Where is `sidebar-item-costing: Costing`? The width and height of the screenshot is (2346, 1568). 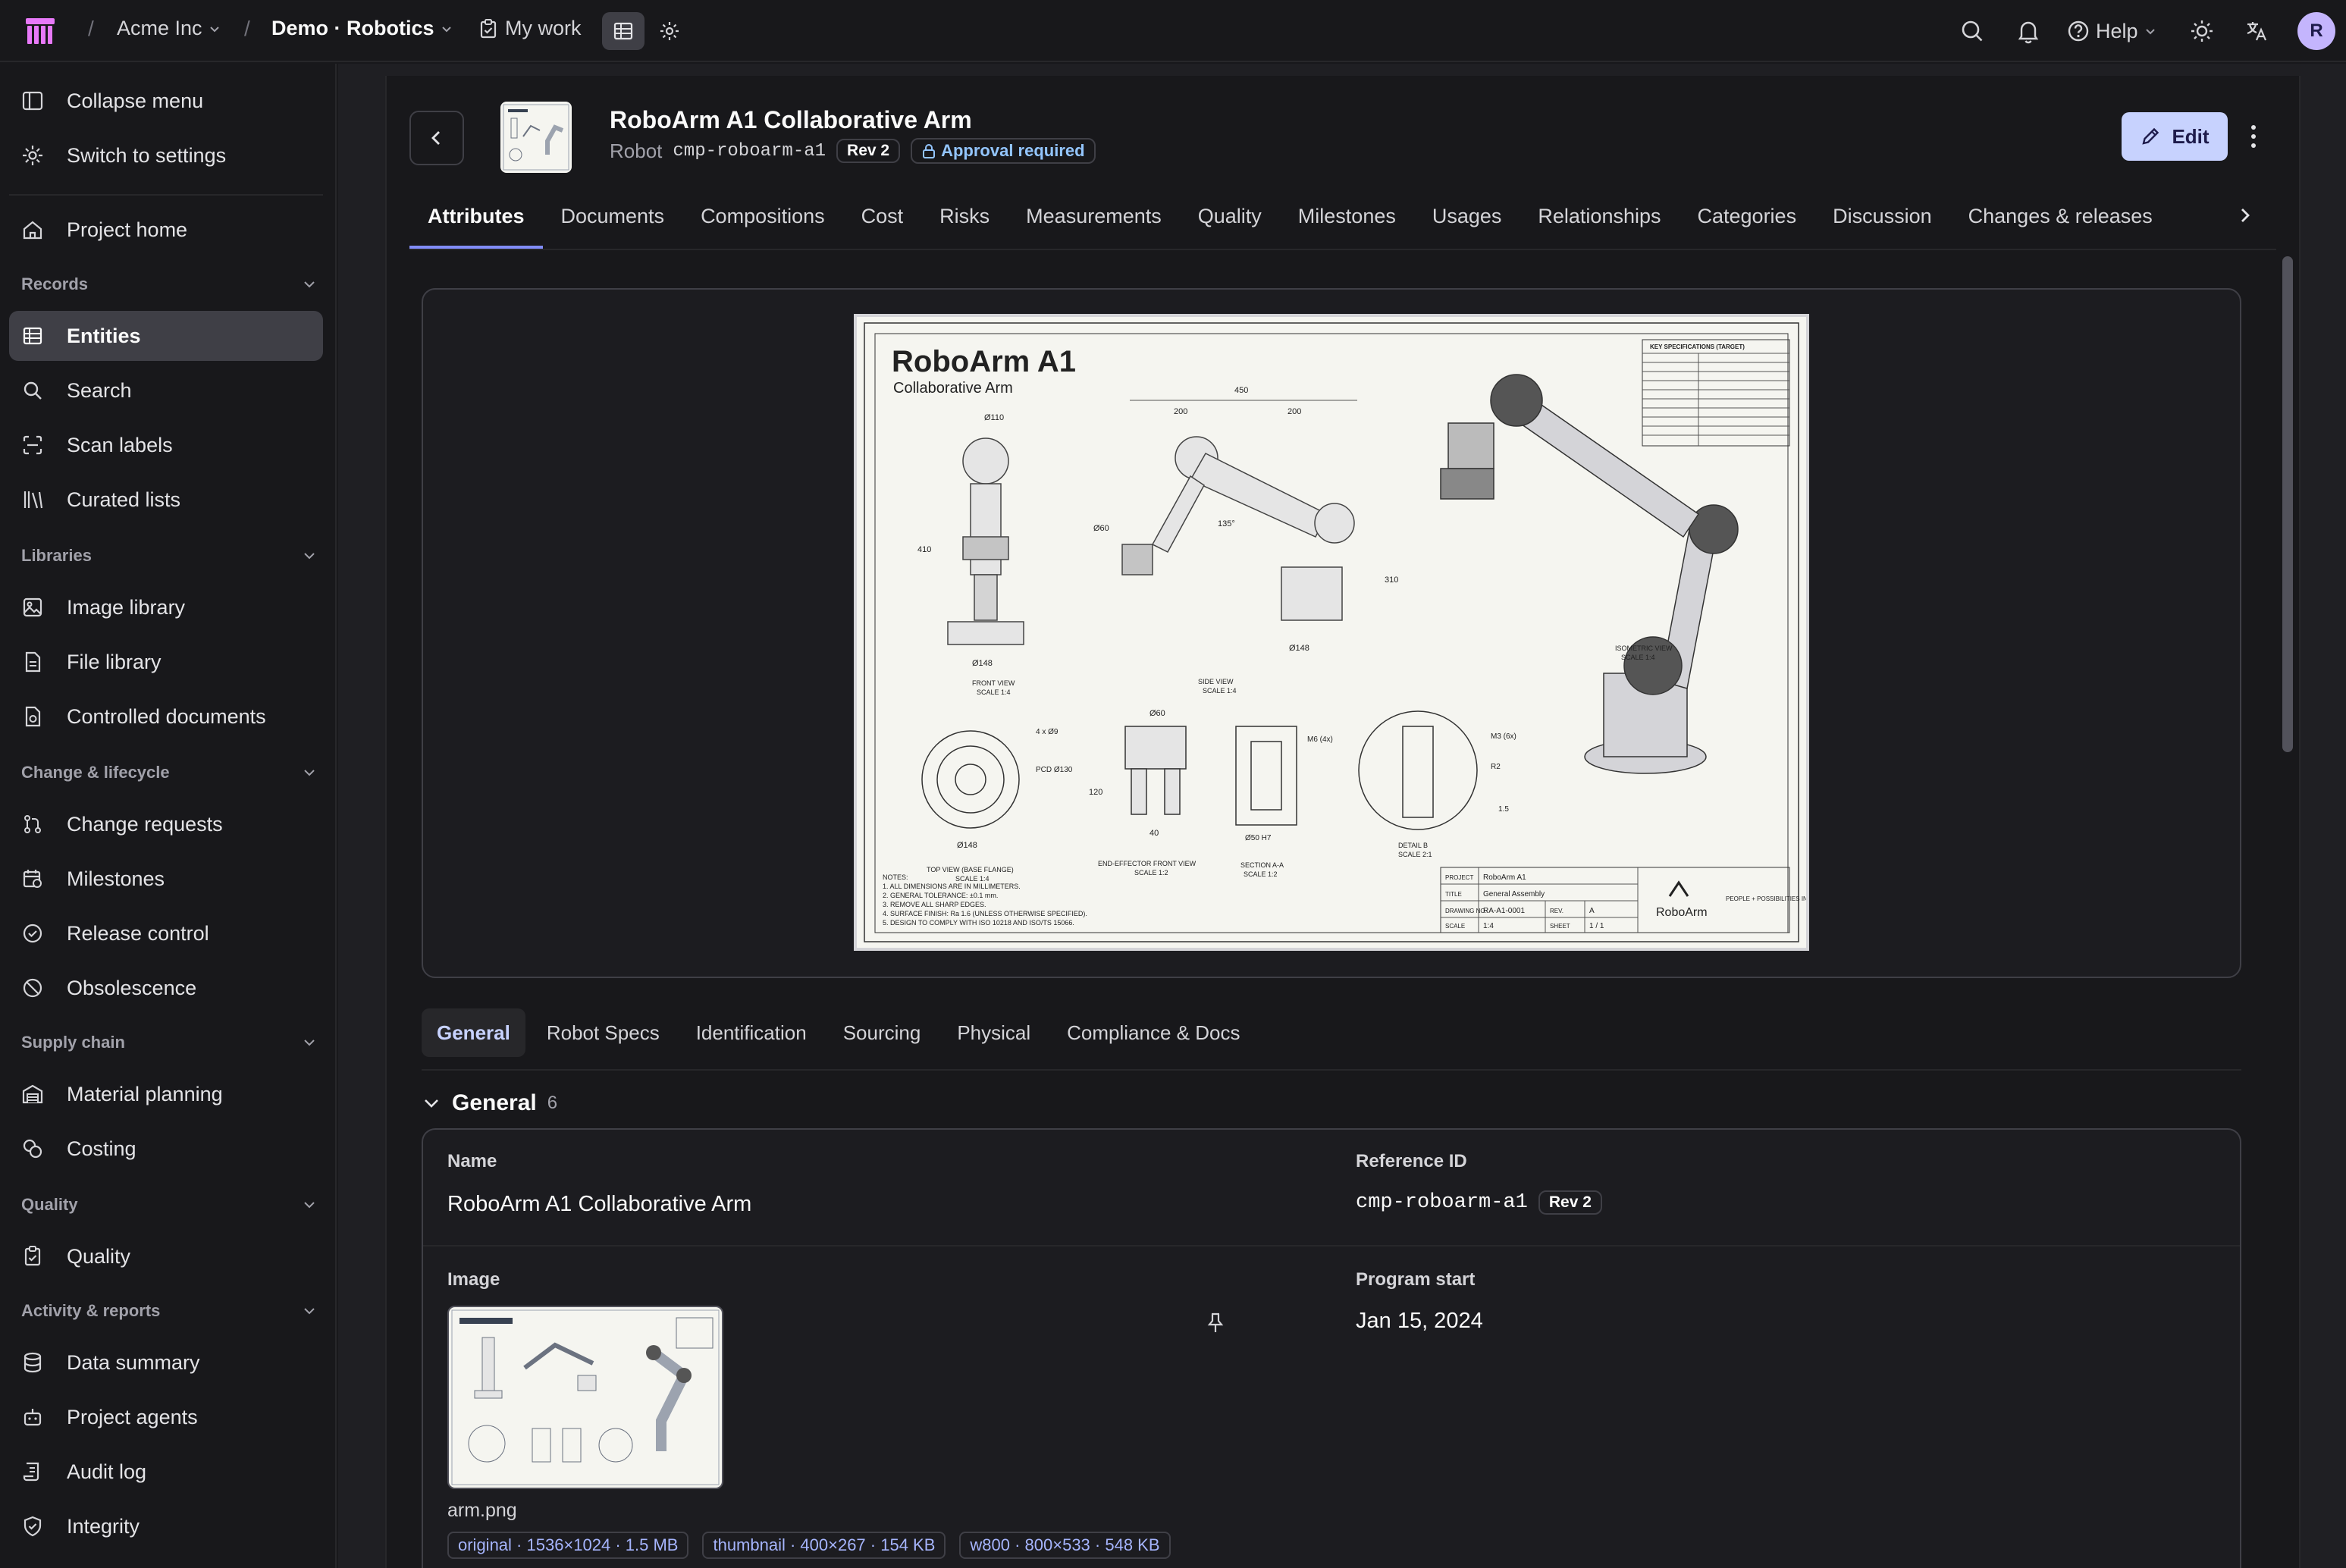 sidebar-item-costing: Costing is located at coordinates (166, 1149).